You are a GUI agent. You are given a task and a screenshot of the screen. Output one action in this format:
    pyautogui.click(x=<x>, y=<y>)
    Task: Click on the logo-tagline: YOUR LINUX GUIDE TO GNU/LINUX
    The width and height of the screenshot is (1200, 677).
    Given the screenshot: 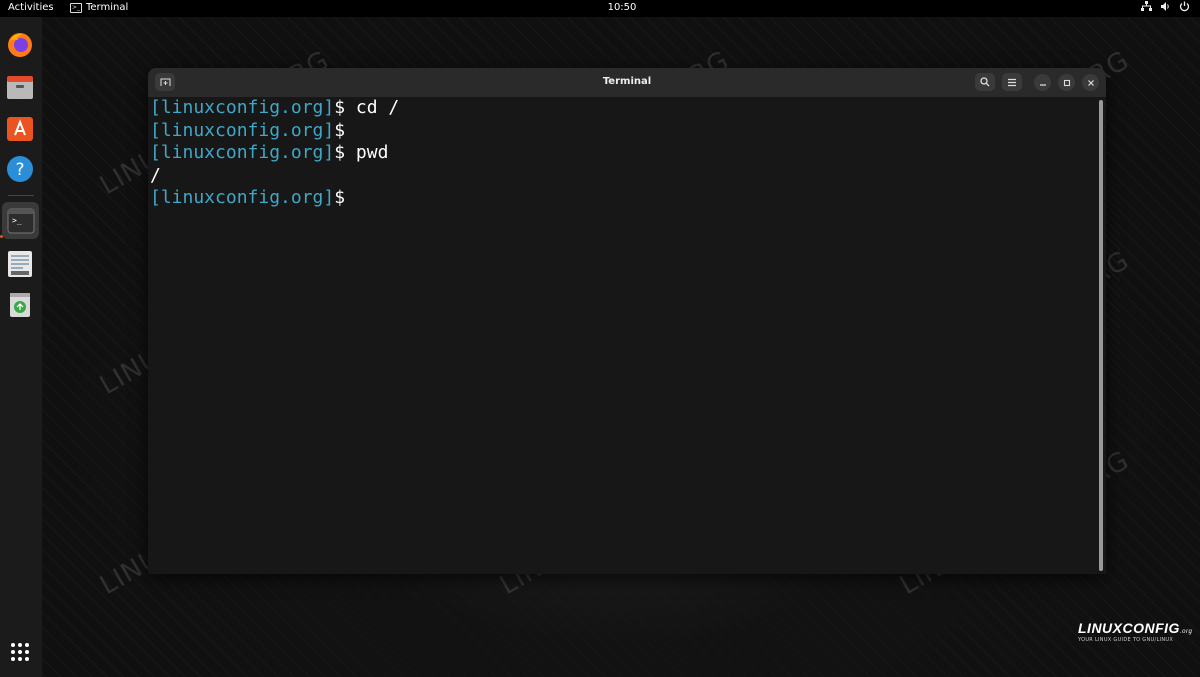 What is the action you would take?
    pyautogui.click(x=1126, y=640)
    